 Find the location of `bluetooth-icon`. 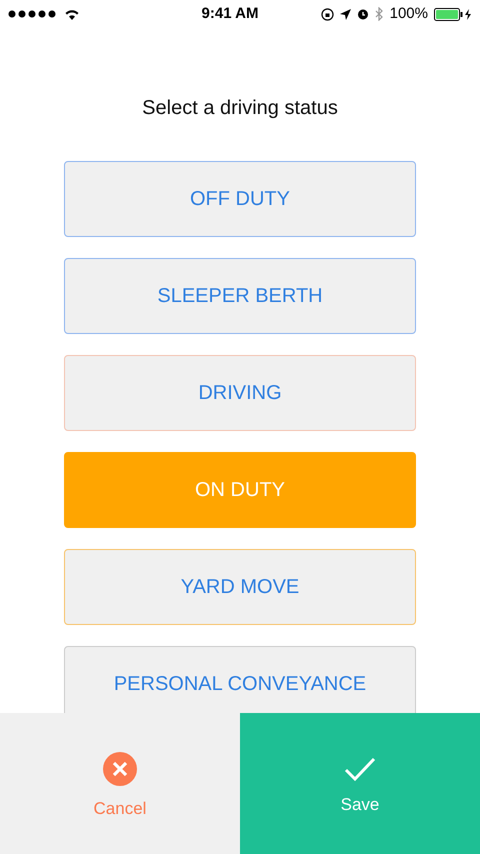

bluetooth-icon is located at coordinates (379, 14).